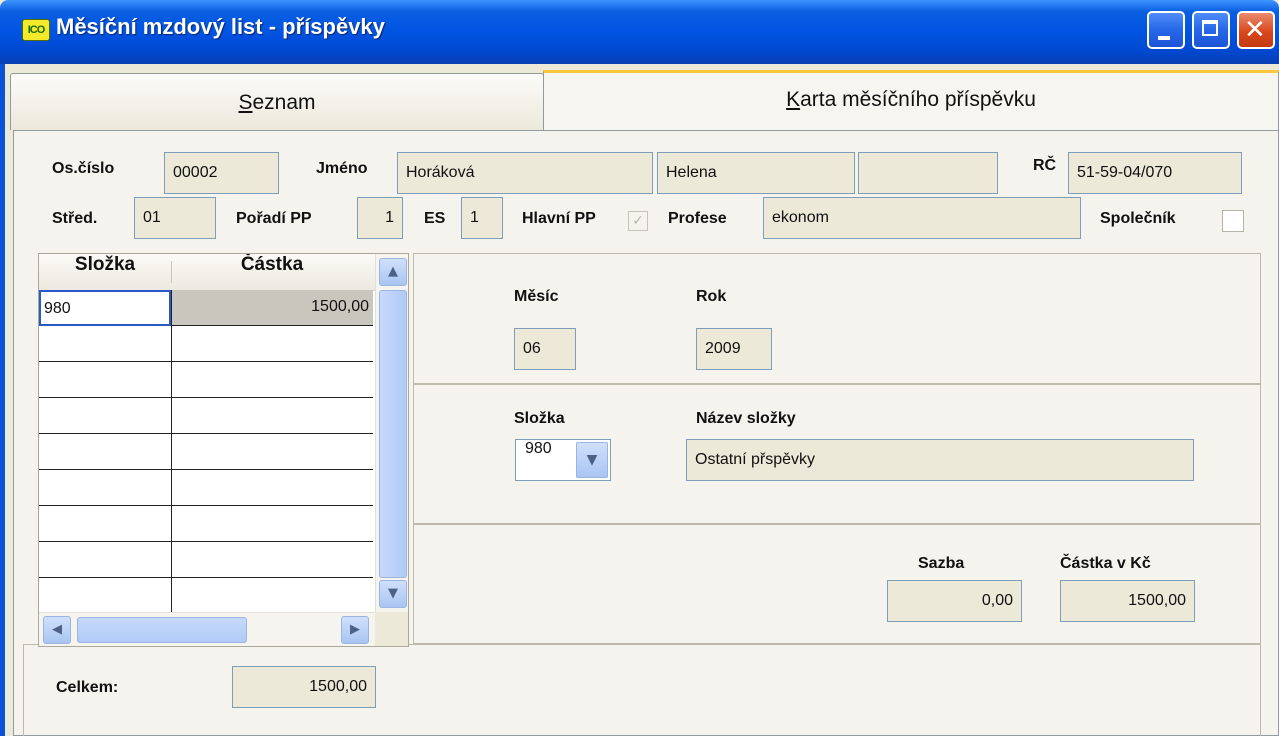 This screenshot has width=1279, height=736. Describe the element at coordinates (642, 690) in the screenshot. I see `total-section` at that location.